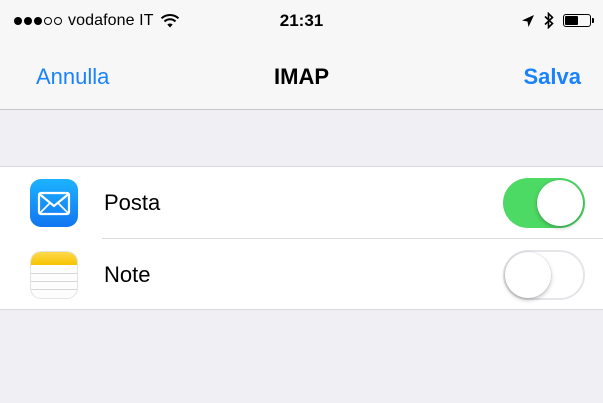 The width and height of the screenshot is (603, 403). I want to click on status-right, so click(557, 20).